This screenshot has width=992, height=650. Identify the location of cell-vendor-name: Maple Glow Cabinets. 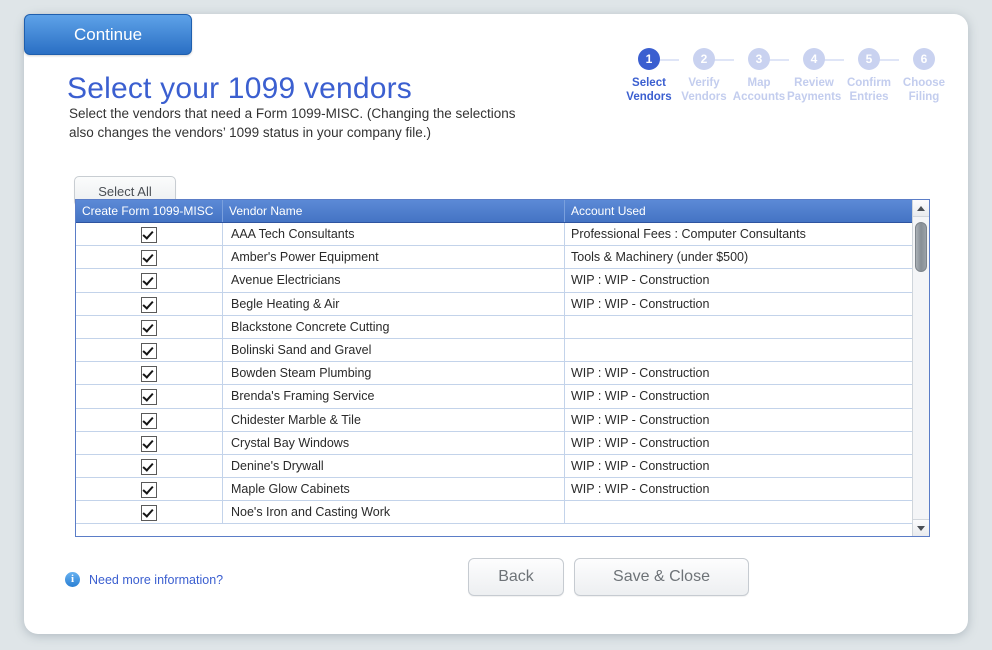
(394, 489).